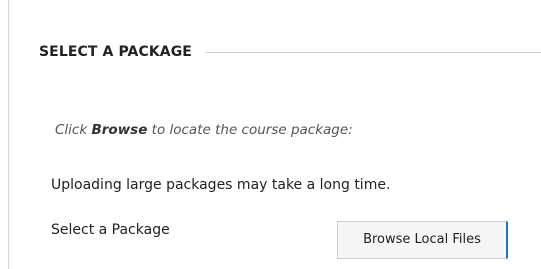  What do you see at coordinates (110, 230) in the screenshot?
I see `package-field-label: Select a Package` at bounding box center [110, 230].